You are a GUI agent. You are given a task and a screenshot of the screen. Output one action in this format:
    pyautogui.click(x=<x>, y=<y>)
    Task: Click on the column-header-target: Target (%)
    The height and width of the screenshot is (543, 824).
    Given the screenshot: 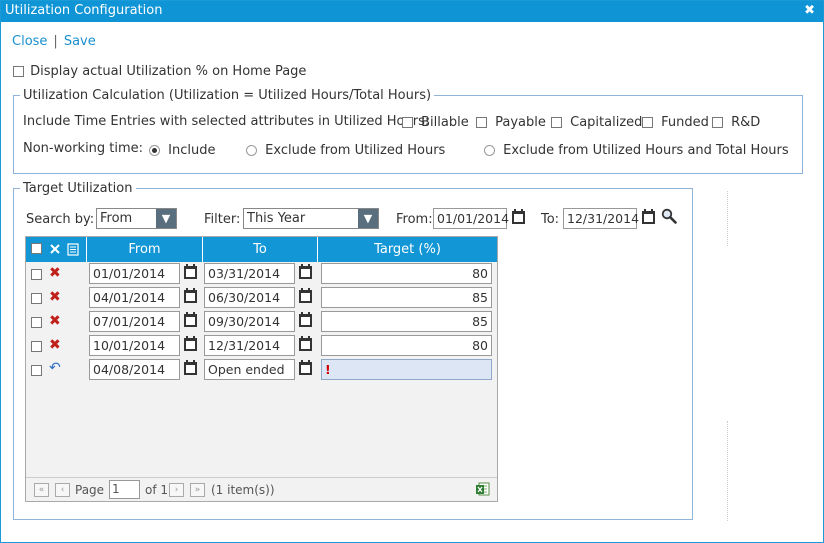 What is the action you would take?
    pyautogui.click(x=407, y=249)
    